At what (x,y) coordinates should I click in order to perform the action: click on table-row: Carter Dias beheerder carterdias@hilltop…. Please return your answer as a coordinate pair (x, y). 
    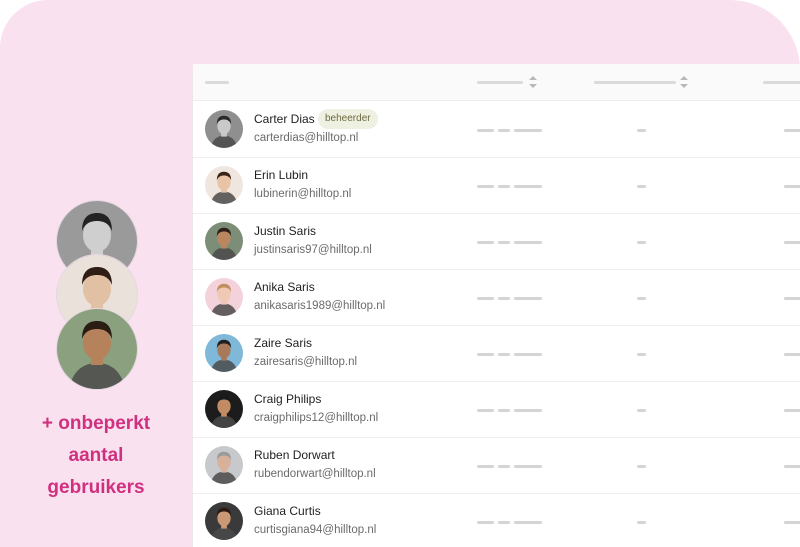
    Looking at the image, I should click on (496, 129).